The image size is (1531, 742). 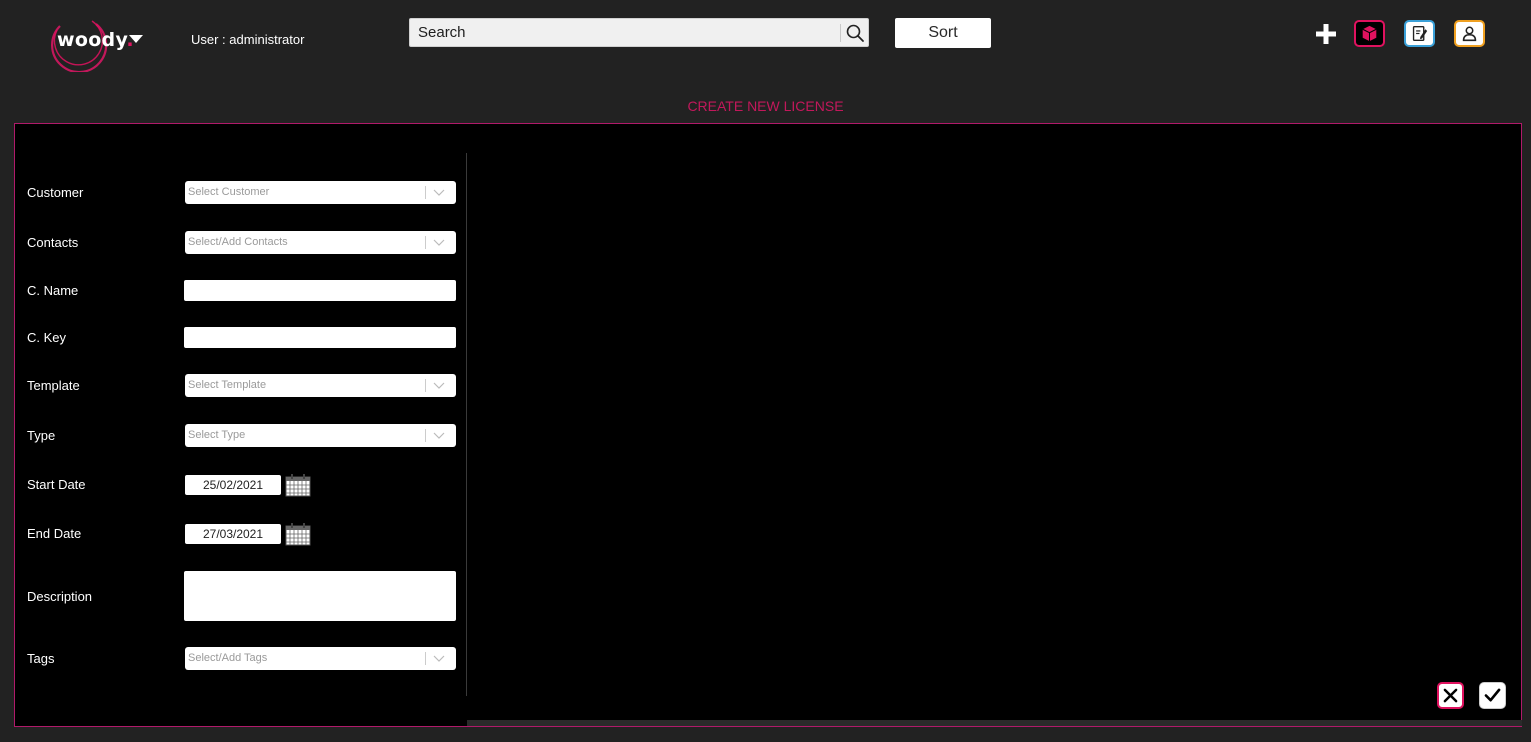 What do you see at coordinates (466, 424) in the screenshot?
I see `form-divider` at bounding box center [466, 424].